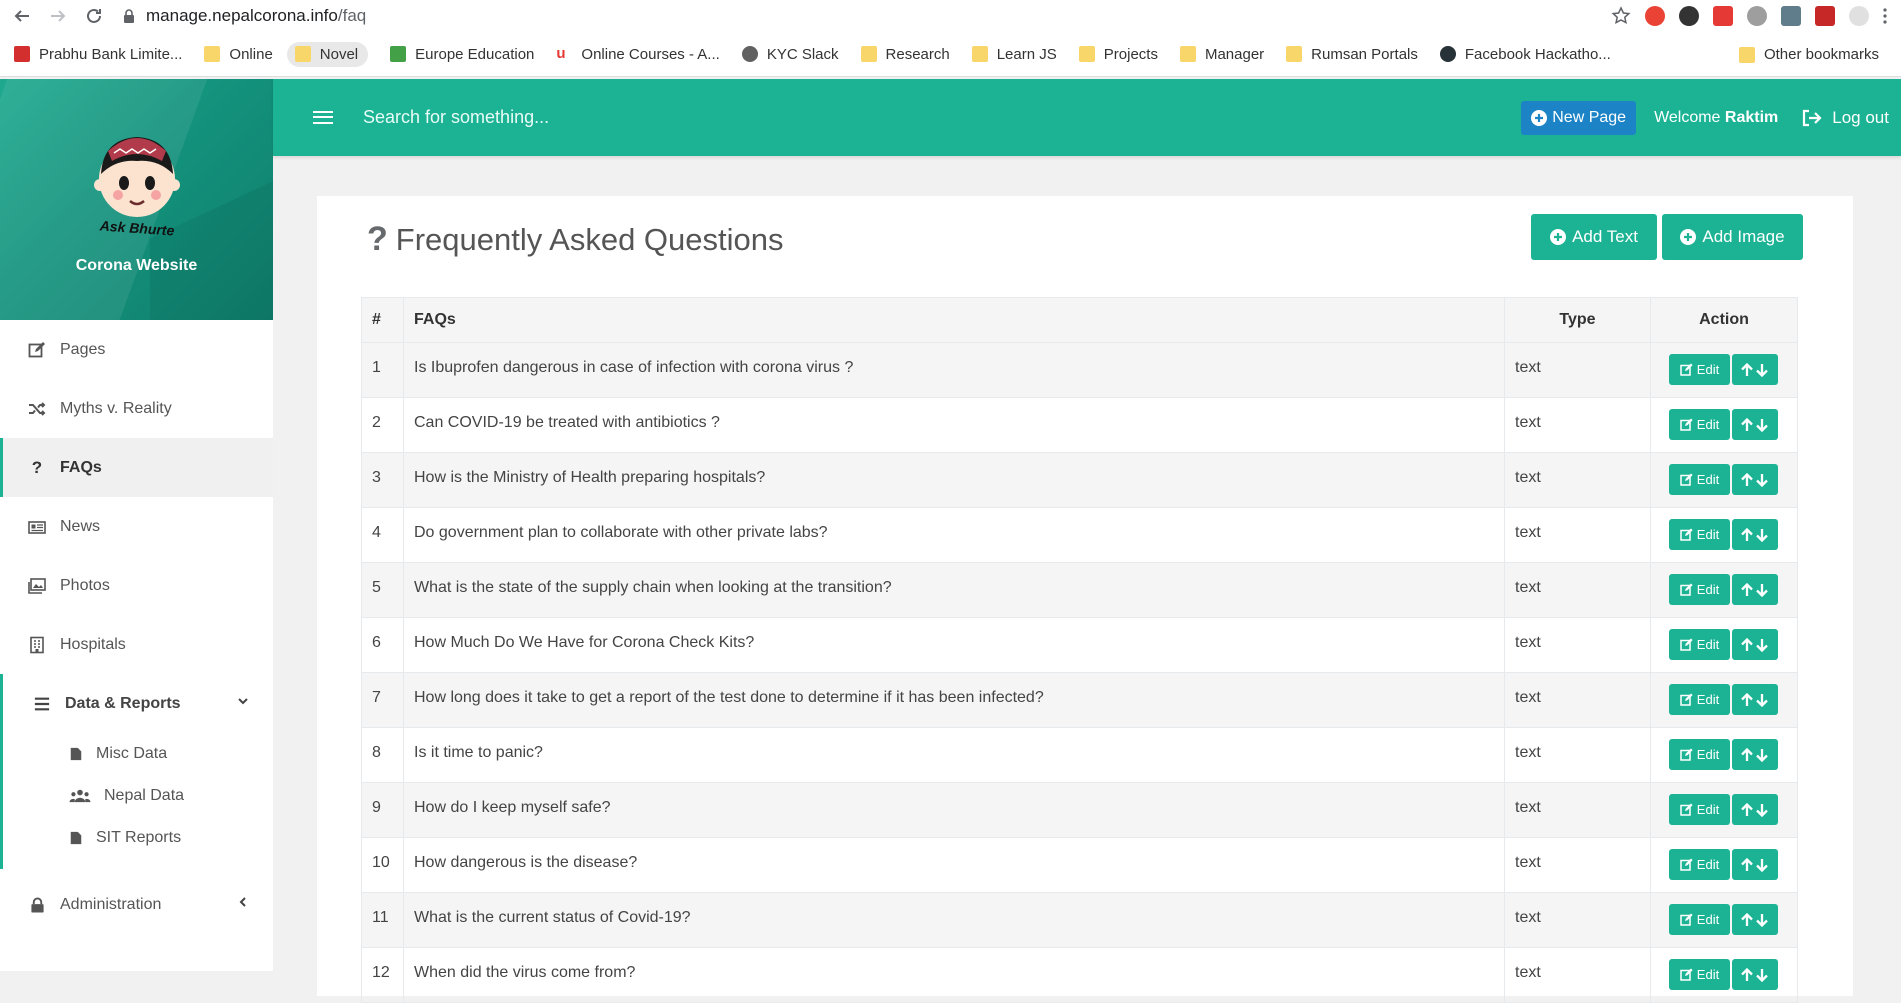  Describe the element at coordinates (136, 349) in the screenshot. I see `sidebar-item-pages: Pages` at that location.